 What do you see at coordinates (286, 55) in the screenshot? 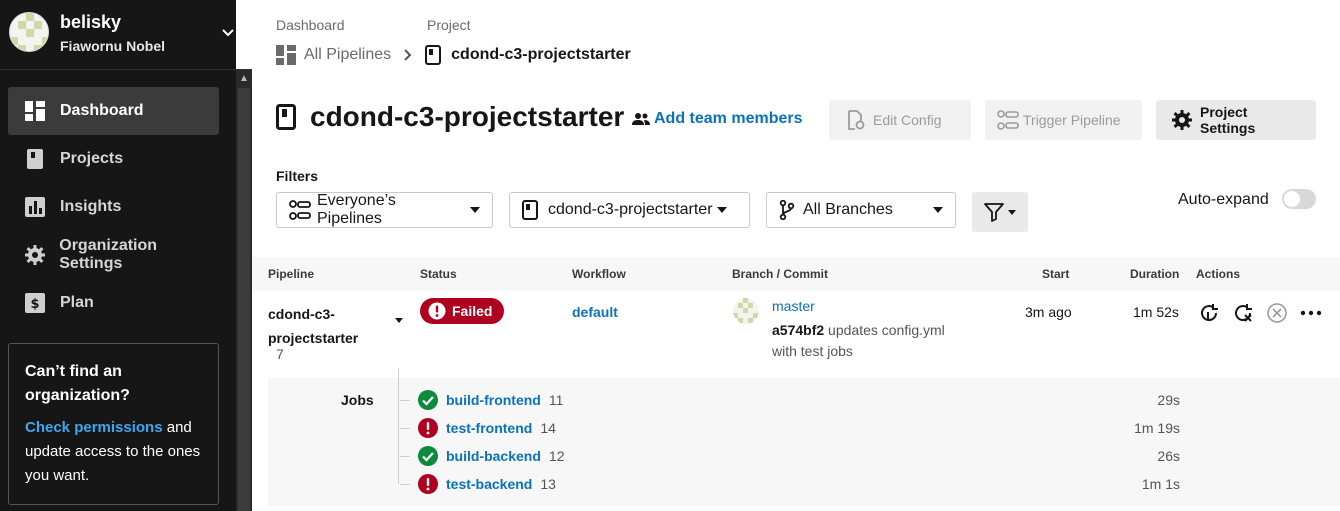
I see `all-pipelines-icon` at bounding box center [286, 55].